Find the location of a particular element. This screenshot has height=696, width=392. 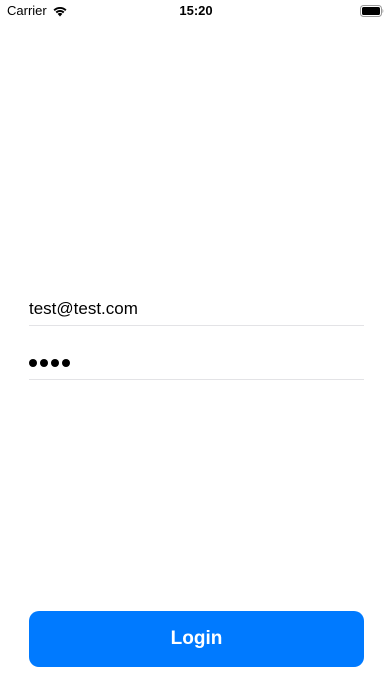

login-button: Login is located at coordinates (196, 639).